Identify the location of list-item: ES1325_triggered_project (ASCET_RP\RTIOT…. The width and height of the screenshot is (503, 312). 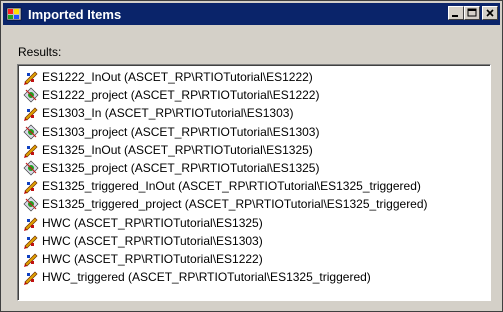
(225, 204).